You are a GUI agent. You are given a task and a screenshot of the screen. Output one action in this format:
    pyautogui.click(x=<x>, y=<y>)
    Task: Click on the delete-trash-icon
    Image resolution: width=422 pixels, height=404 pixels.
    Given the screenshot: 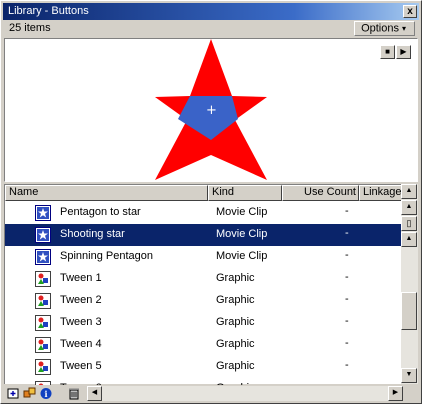 What is the action you would take?
    pyautogui.click(x=74, y=393)
    